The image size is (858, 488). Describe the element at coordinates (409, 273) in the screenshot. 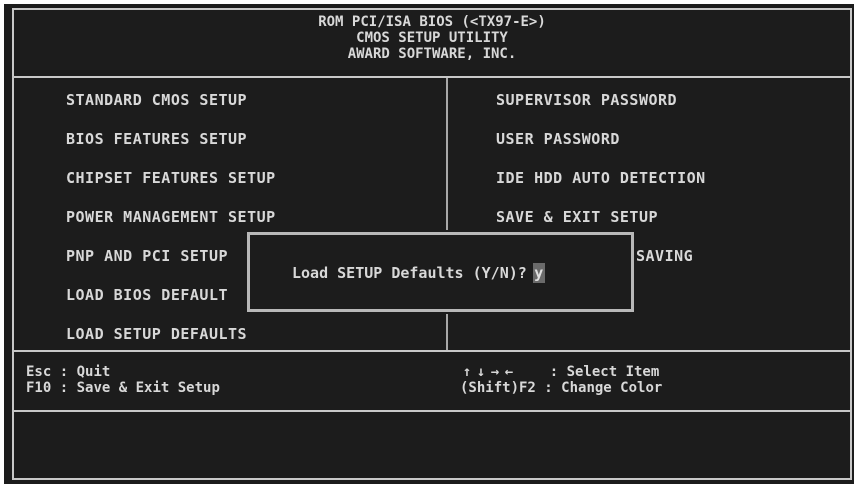

I see `dialog-prompt: Load SETUP Defaults (Y/N)?` at that location.